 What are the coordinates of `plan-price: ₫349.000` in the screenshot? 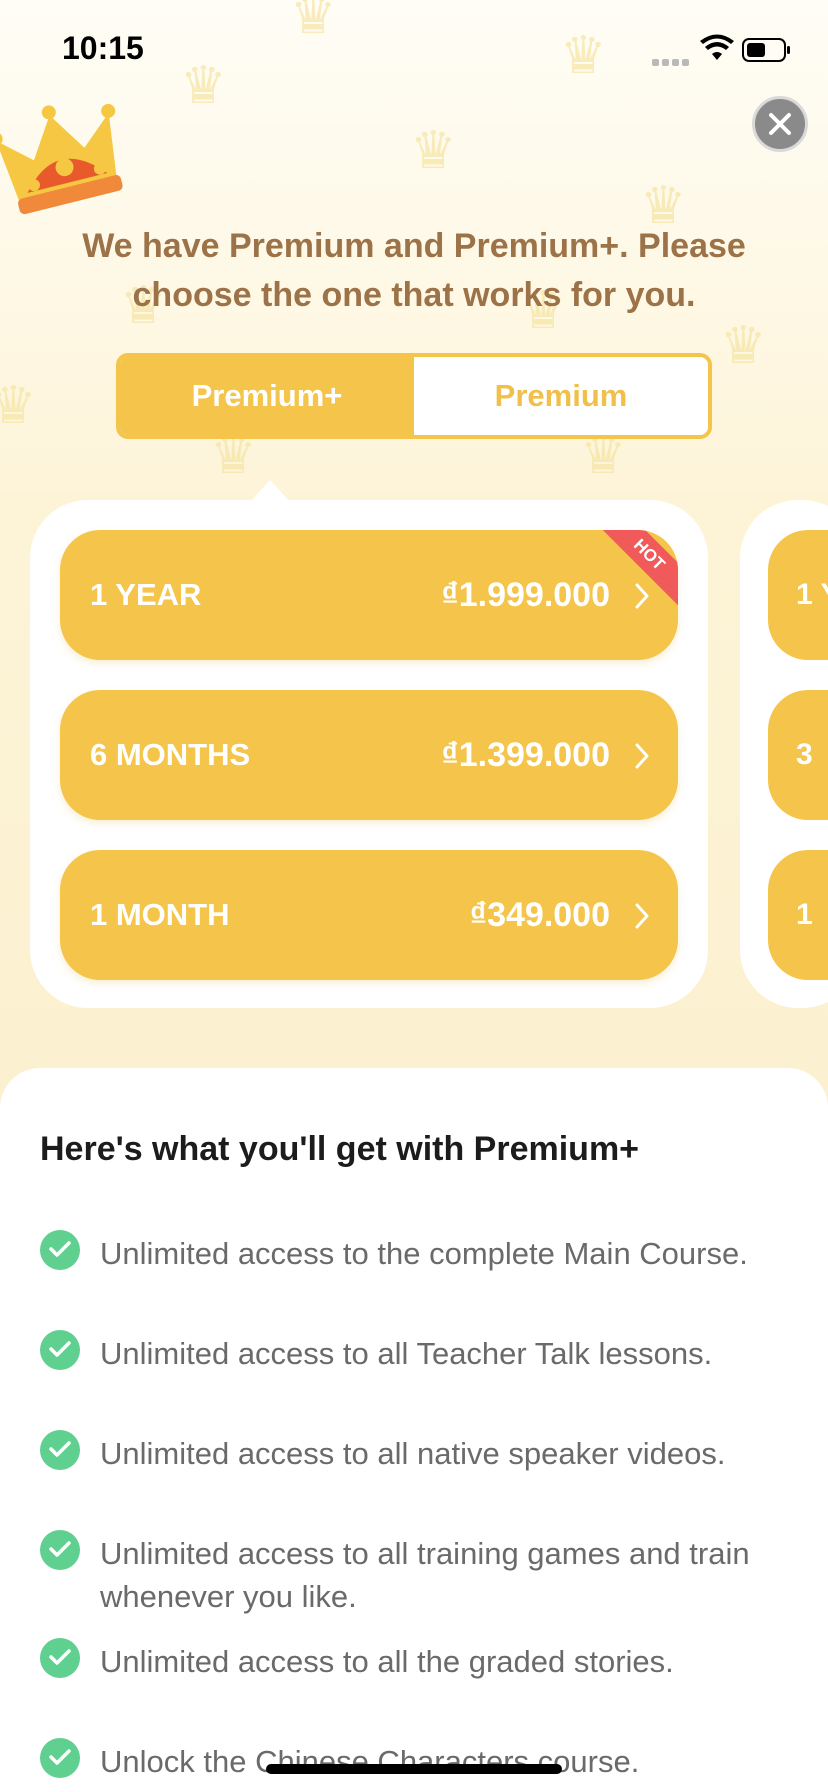 It's located at (539, 915).